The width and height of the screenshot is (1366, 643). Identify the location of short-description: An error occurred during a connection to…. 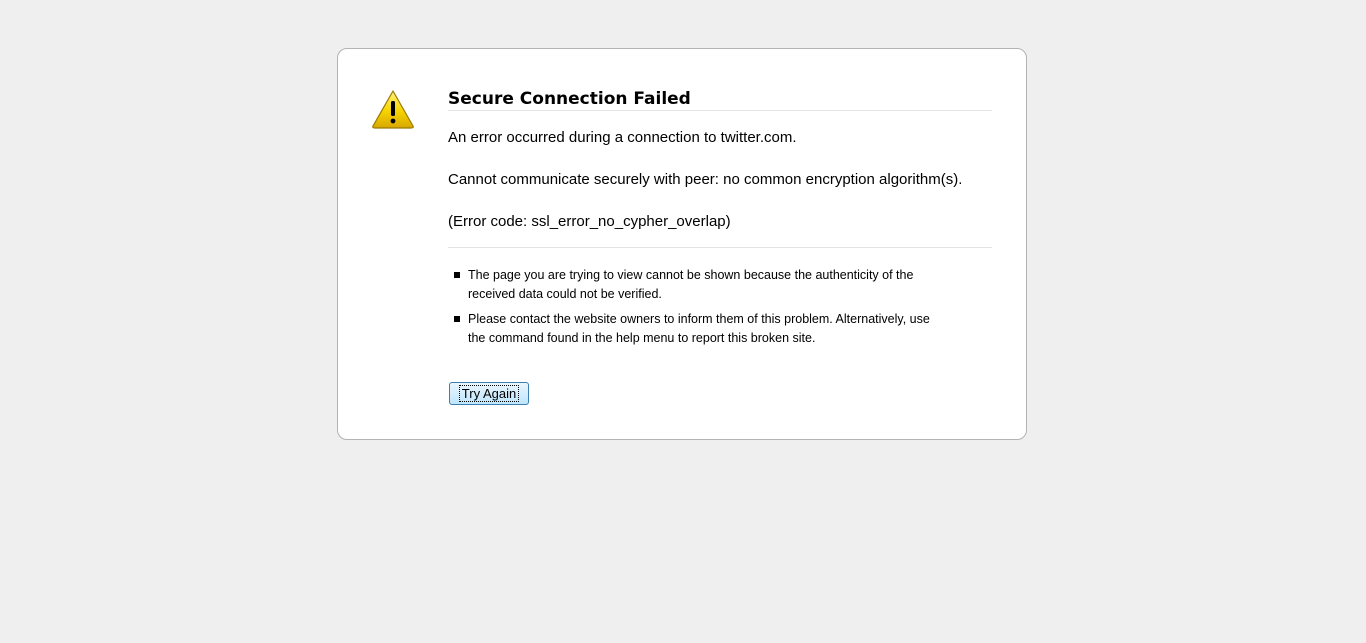
(720, 180).